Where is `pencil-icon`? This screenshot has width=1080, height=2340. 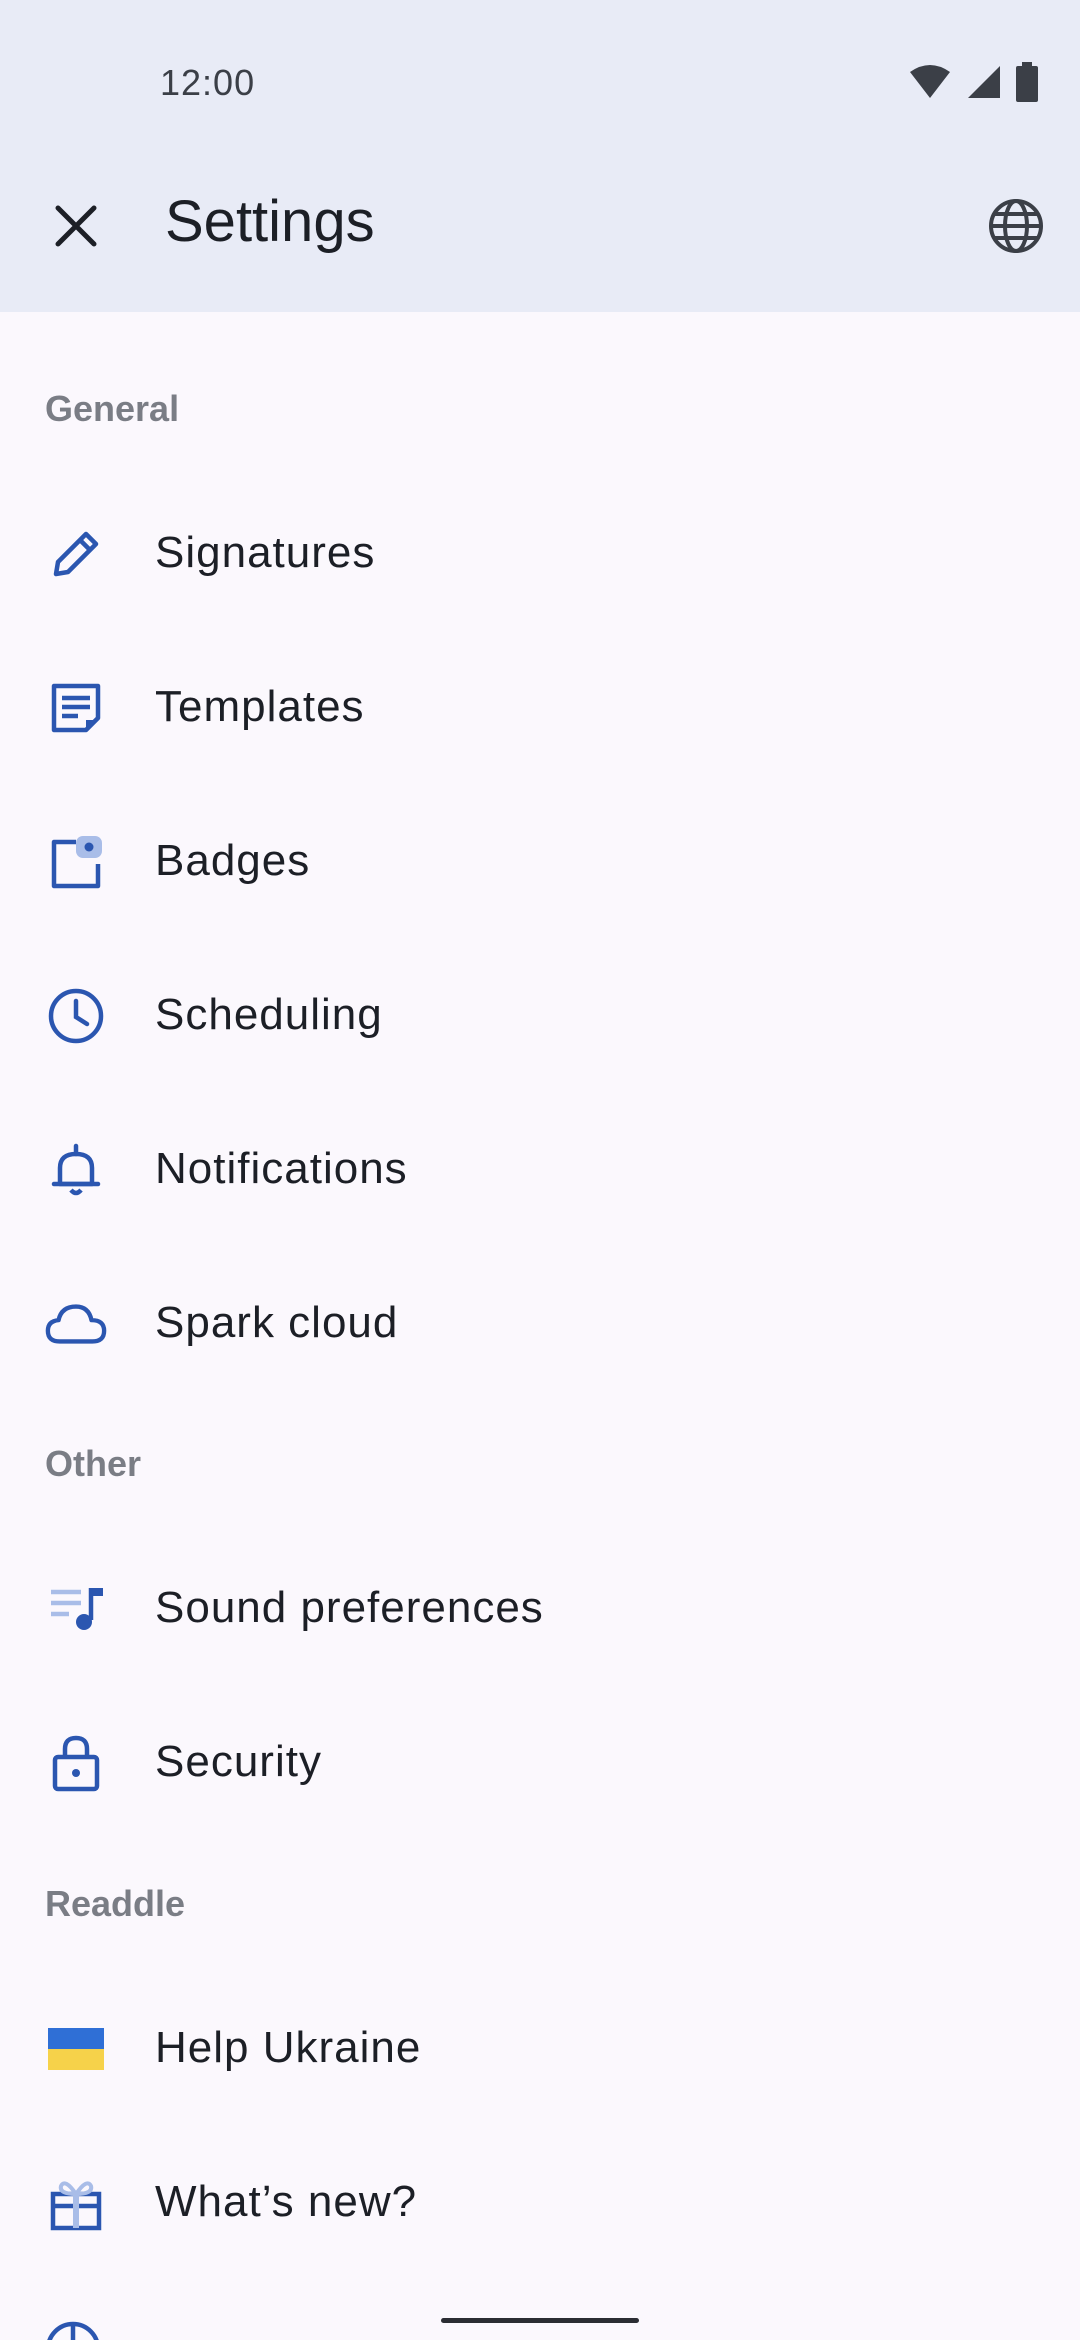
pencil-icon is located at coordinates (76, 554).